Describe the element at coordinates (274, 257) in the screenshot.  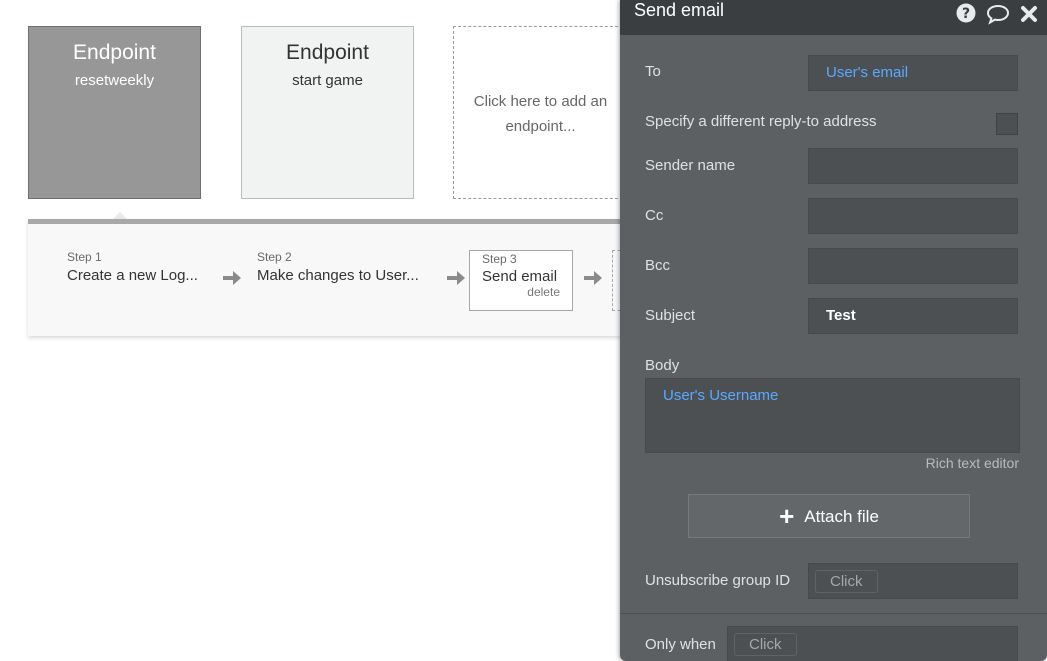
I see `step-number: Step 2` at that location.